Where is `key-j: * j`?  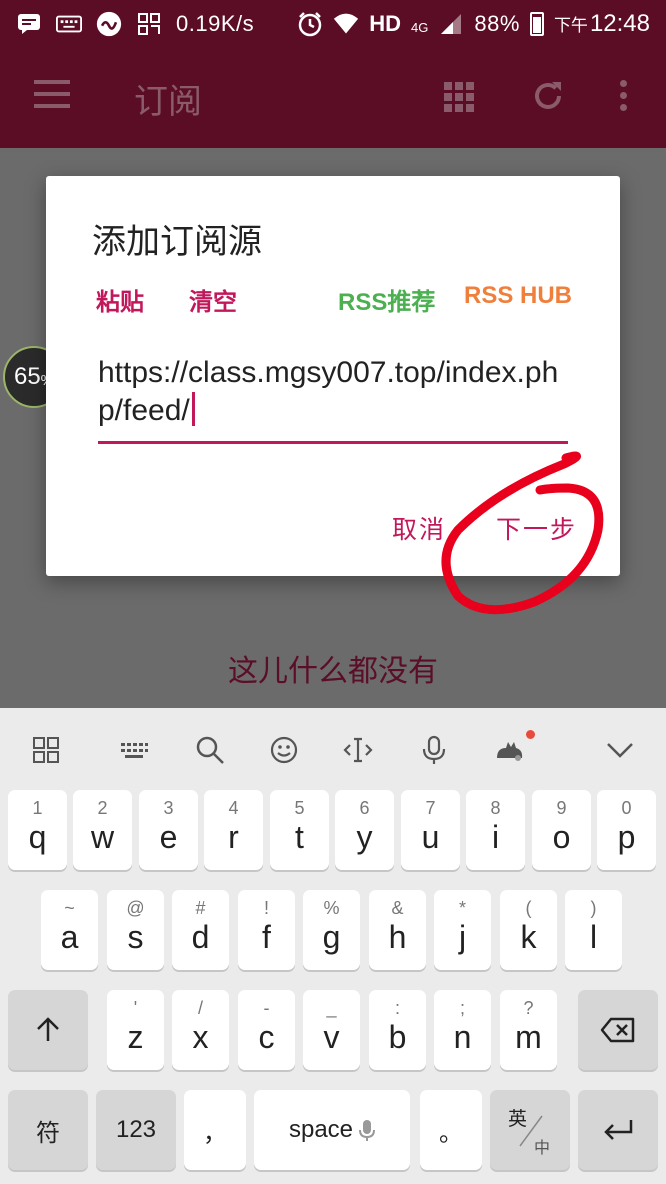 key-j: * j is located at coordinates (462, 930).